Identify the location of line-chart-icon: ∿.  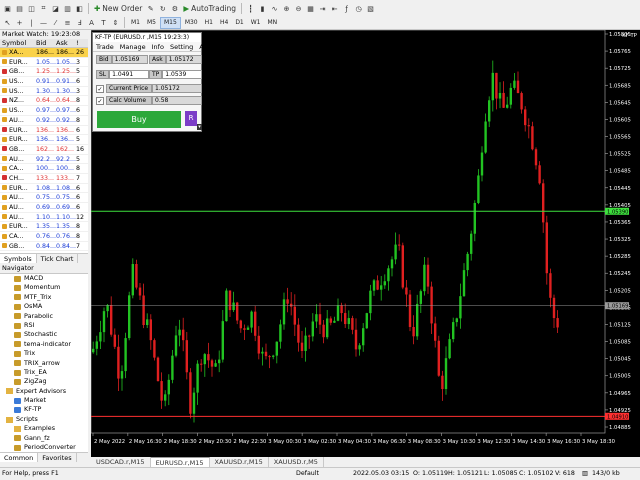
(274, 9).